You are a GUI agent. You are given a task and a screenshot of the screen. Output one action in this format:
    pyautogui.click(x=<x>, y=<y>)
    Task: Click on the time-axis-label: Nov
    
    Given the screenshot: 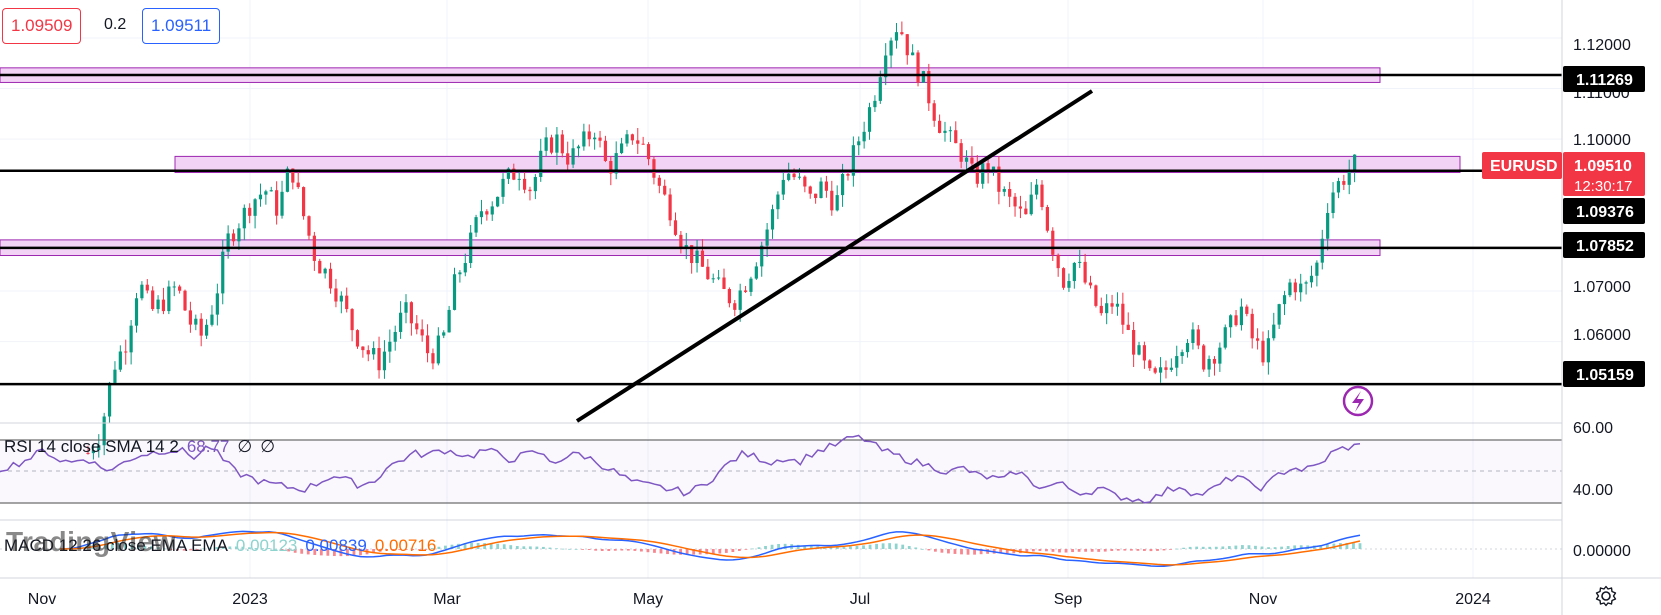 What is the action you would take?
    pyautogui.click(x=1263, y=599)
    